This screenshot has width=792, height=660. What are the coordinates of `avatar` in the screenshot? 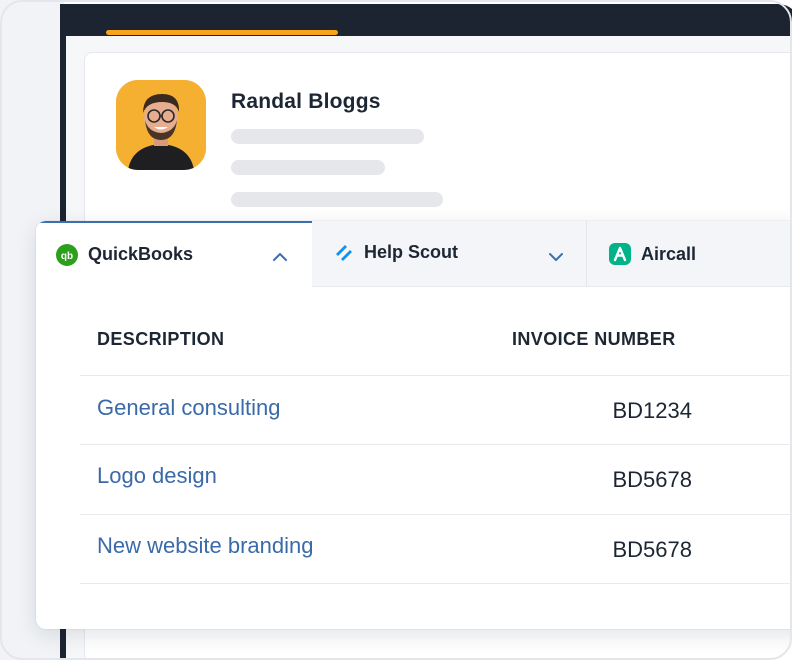 It's located at (161, 125).